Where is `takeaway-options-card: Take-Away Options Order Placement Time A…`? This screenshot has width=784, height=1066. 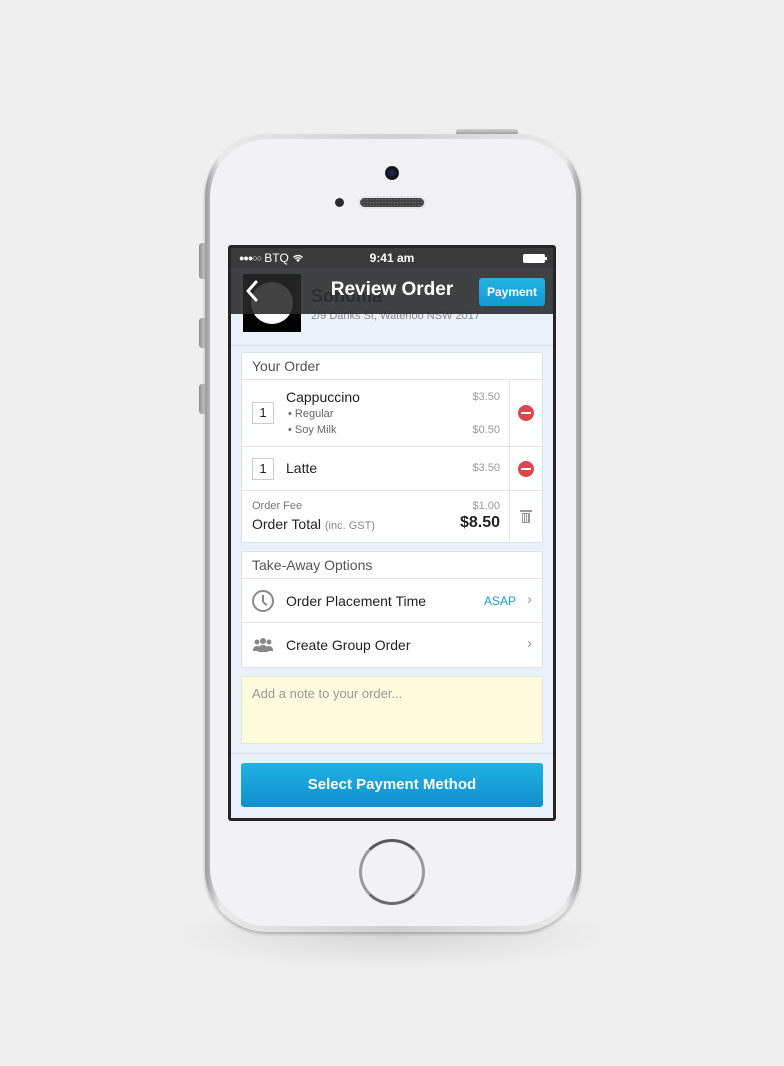 takeaway-options-card: Take-Away Options Order Placement Time A… is located at coordinates (392, 609).